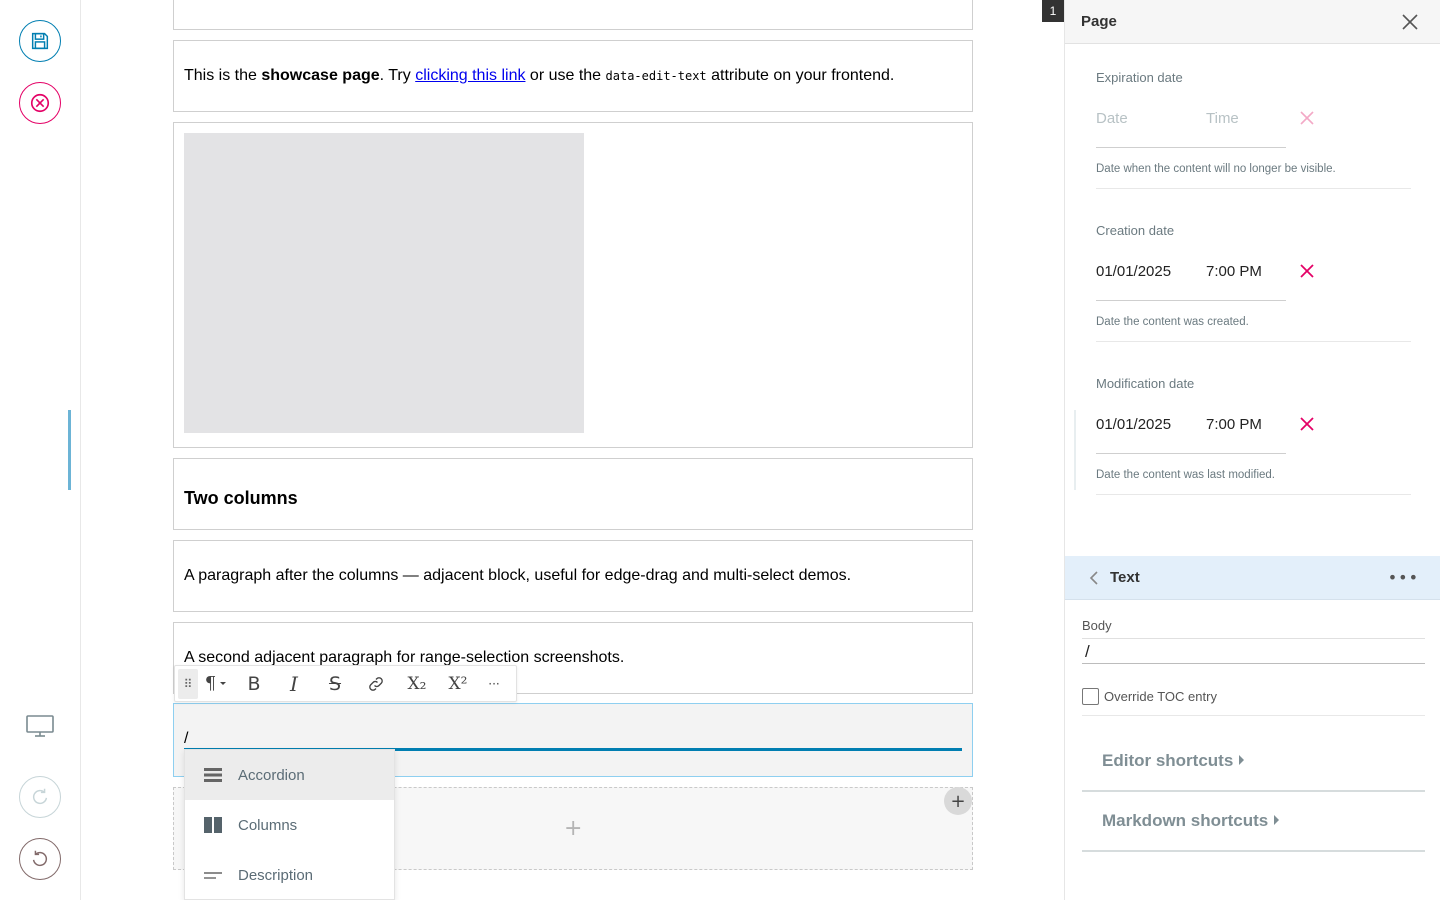  I want to click on field-help: Date the content was created., so click(1172, 322).